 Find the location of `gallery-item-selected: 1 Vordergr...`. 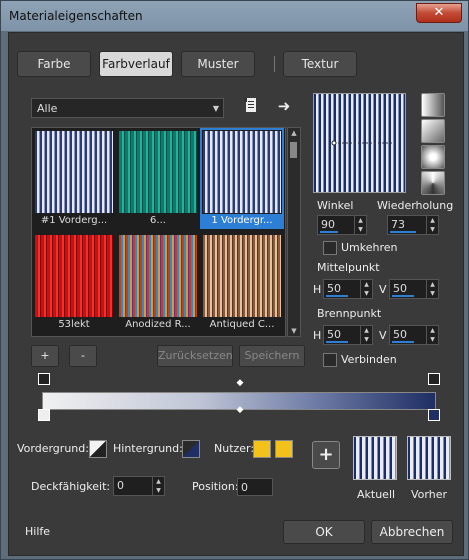

gallery-item-selected: 1 Vordergr... is located at coordinates (242, 178).